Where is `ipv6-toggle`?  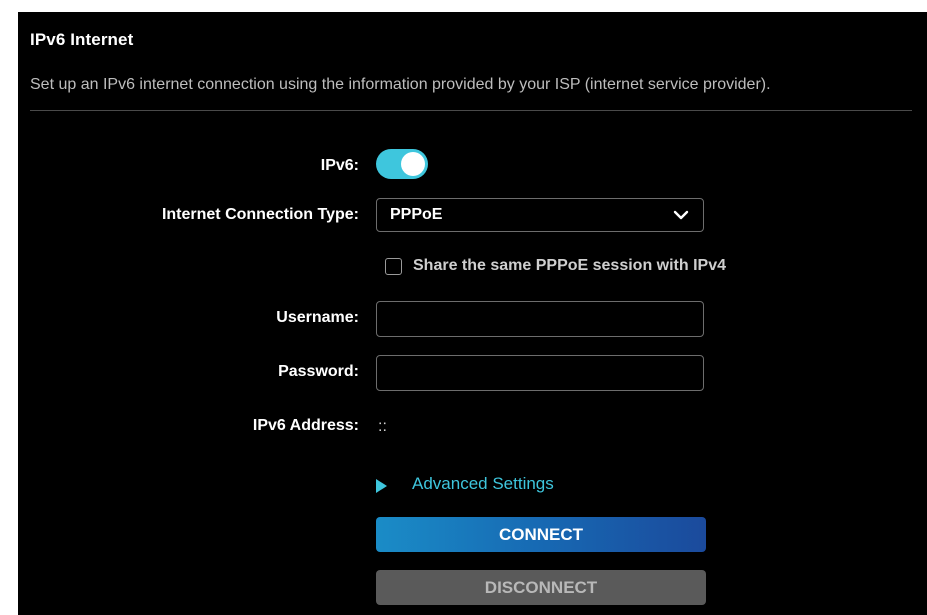
ipv6-toggle is located at coordinates (402, 164).